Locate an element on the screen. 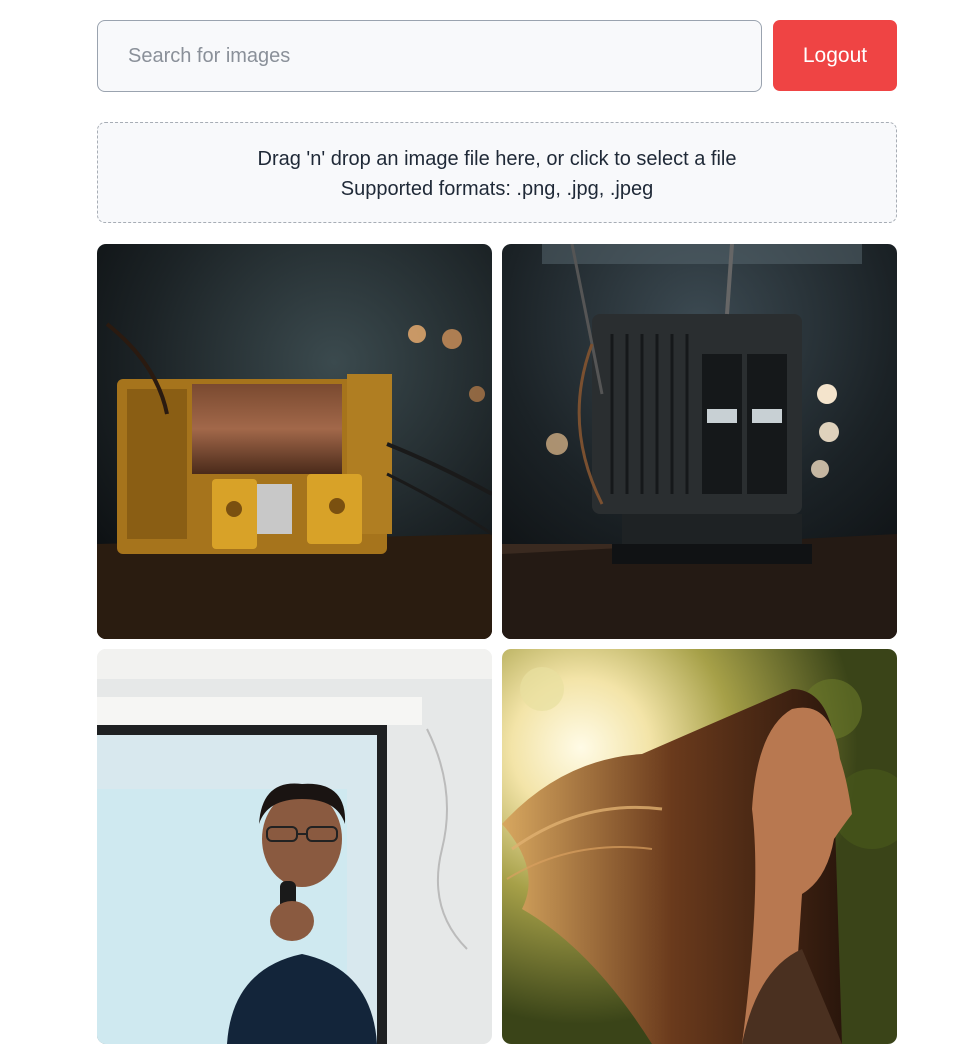 Image resolution: width=978 pixels, height=1044 pixels. top-bar: Logout is located at coordinates (497, 56).